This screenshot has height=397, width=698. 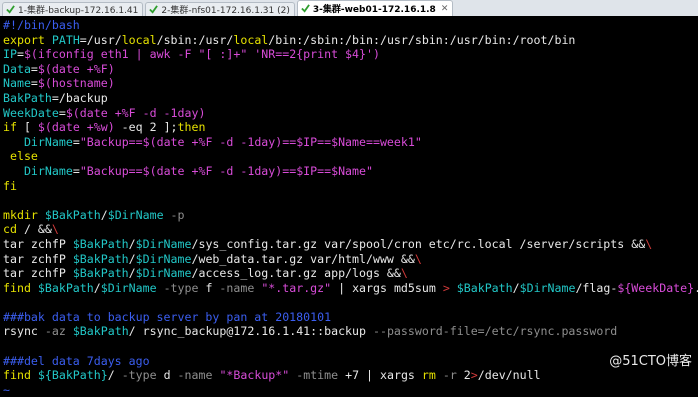 What do you see at coordinates (495, 331) in the screenshot?
I see `code-token: --password-file=/etc/rsync.password` at bounding box center [495, 331].